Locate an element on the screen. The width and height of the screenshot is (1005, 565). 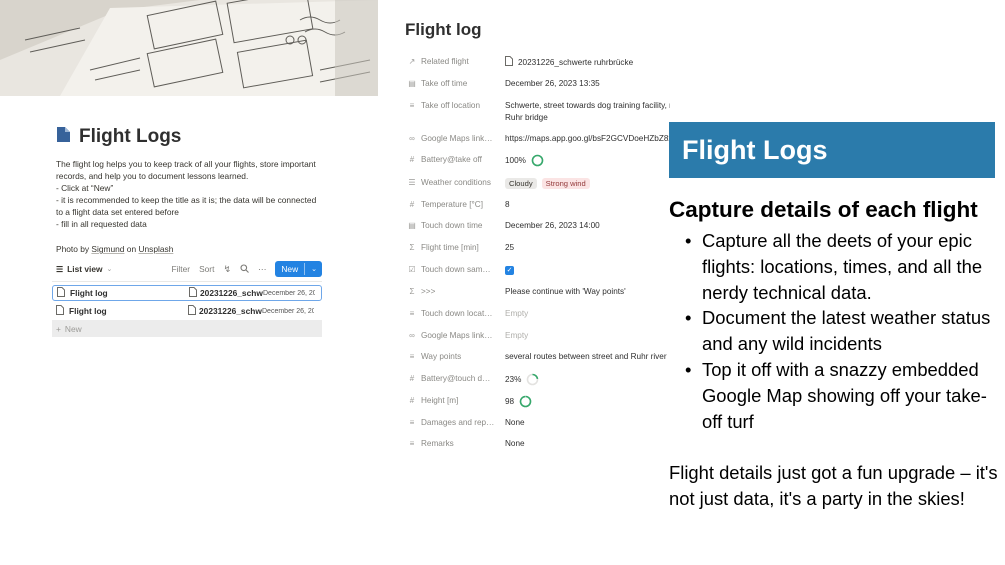
property-label: Remarks is located at coordinates (437, 443).